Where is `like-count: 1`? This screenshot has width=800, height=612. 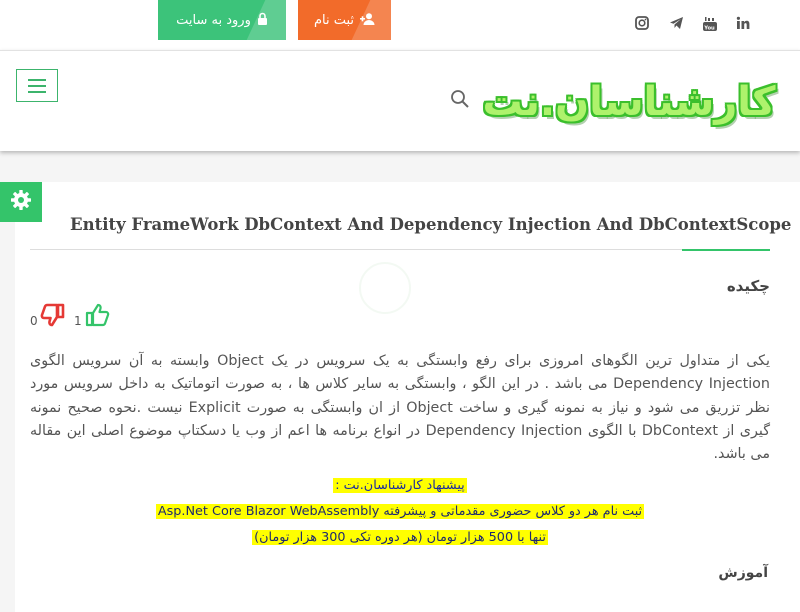
like-count: 1 is located at coordinates (78, 321).